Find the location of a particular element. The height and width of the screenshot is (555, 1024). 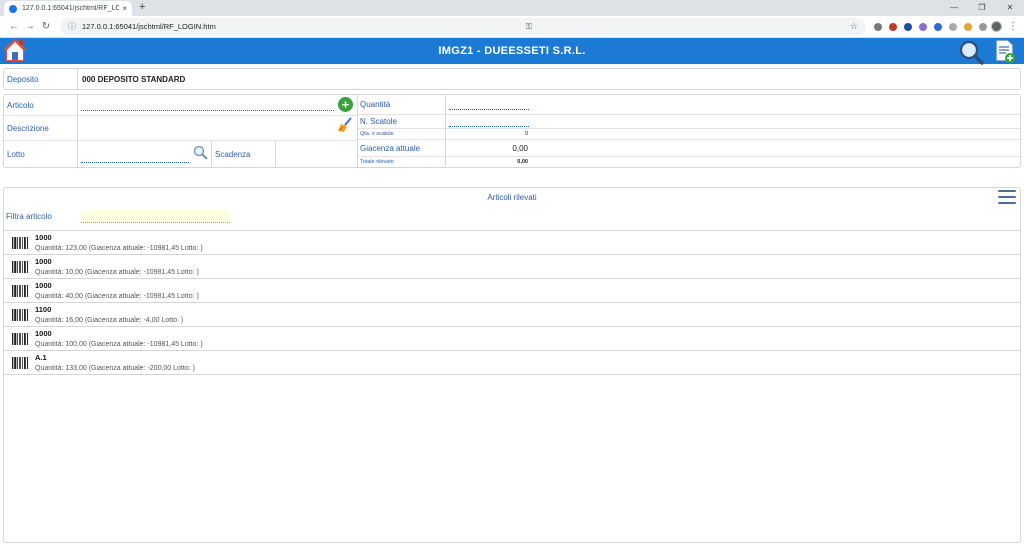

star-icon: ☆ is located at coordinates (854, 26).